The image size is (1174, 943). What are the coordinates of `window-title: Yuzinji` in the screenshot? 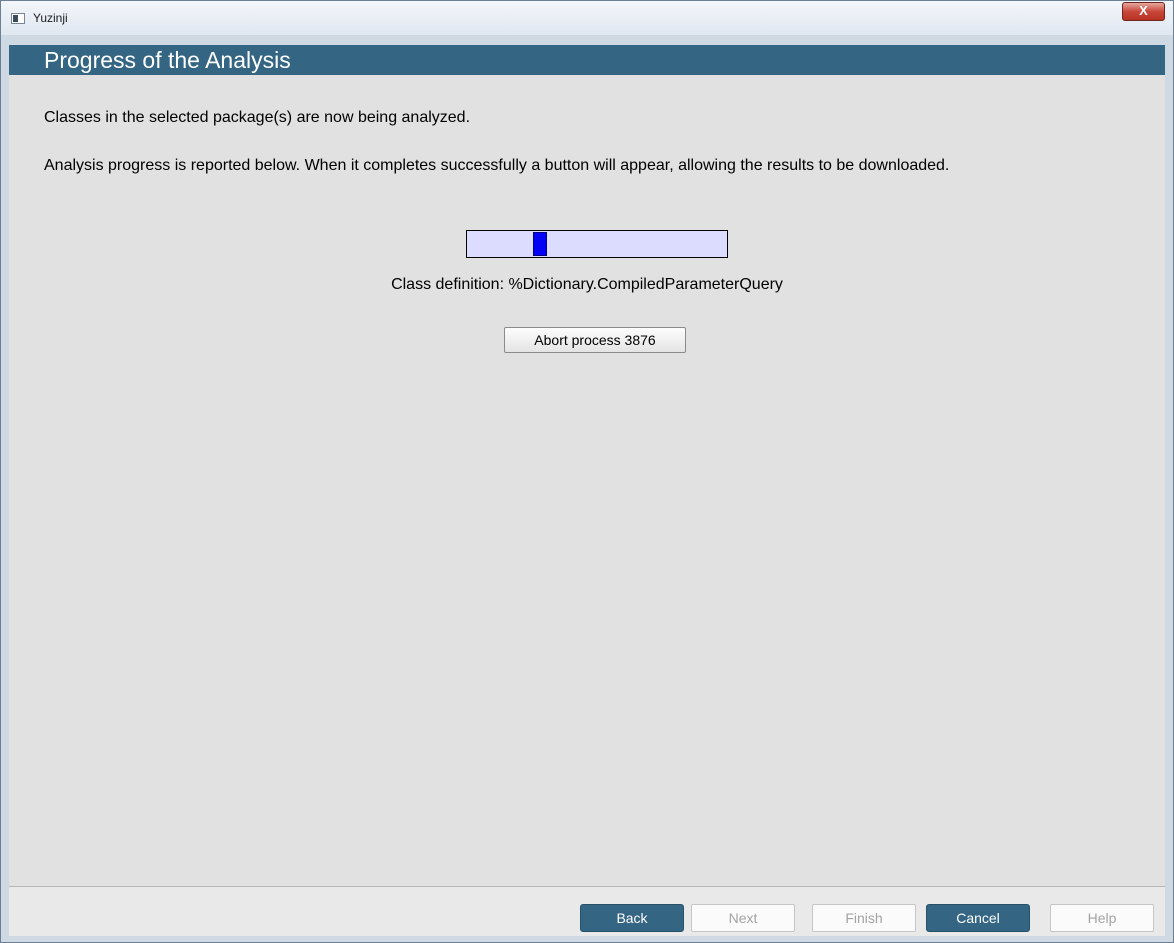 It's located at (50, 18).